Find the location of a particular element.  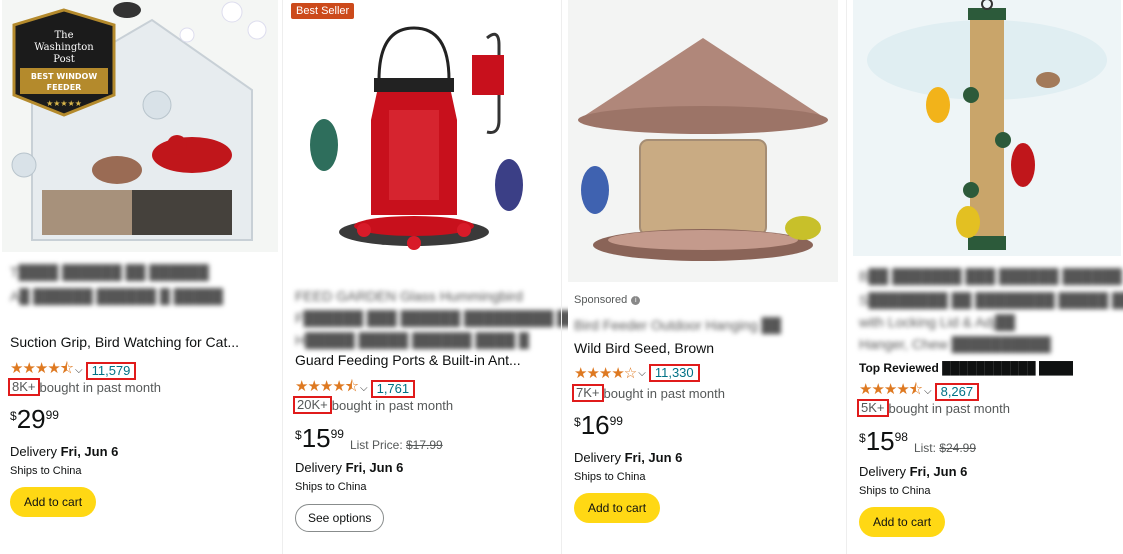

product-title-line: B██ ███████ ███ ██████ ██████ is located at coordinates (990, 276).